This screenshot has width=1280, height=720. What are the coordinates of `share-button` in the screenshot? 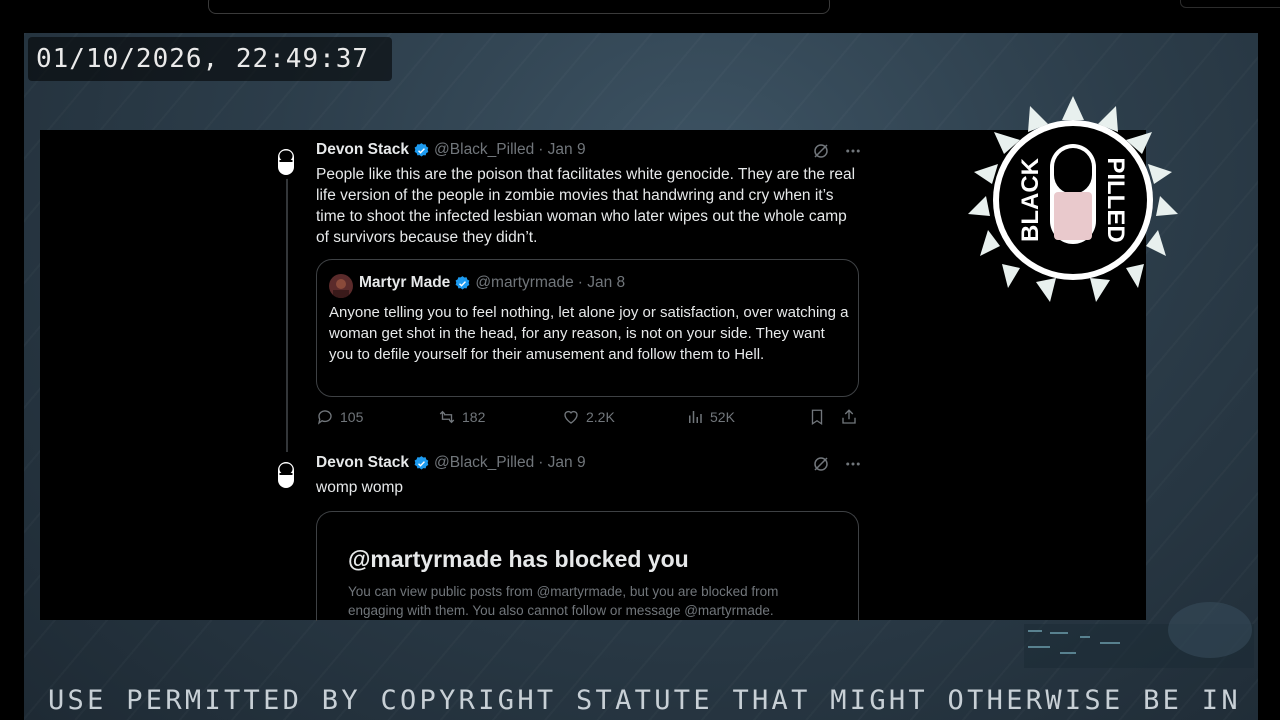 It's located at (849, 417).